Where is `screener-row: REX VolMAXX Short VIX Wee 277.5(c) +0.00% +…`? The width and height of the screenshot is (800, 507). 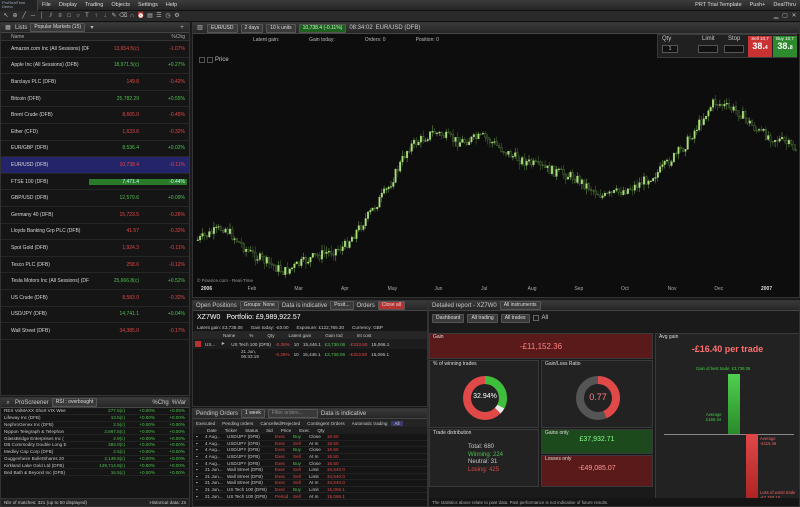
screener-row: REX VolMAXX Short VIX Wee 277.5(c) +0.00% +… is located at coordinates (95, 411).